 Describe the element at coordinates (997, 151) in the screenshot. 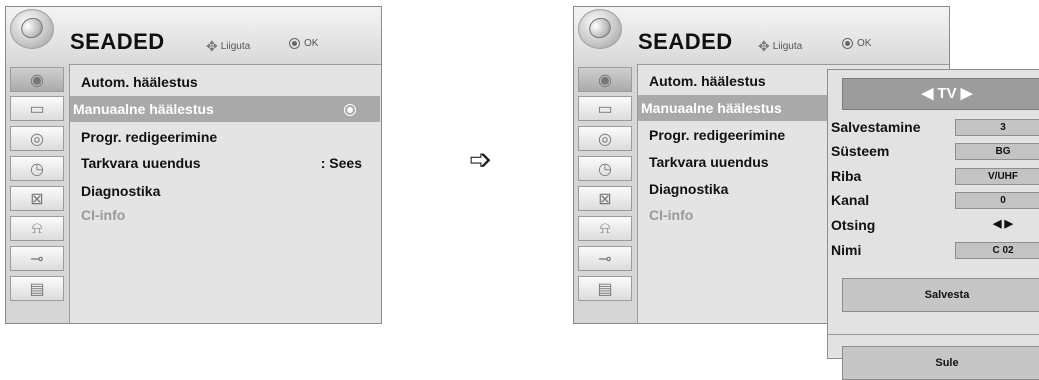

I see `system-value: BG` at that location.